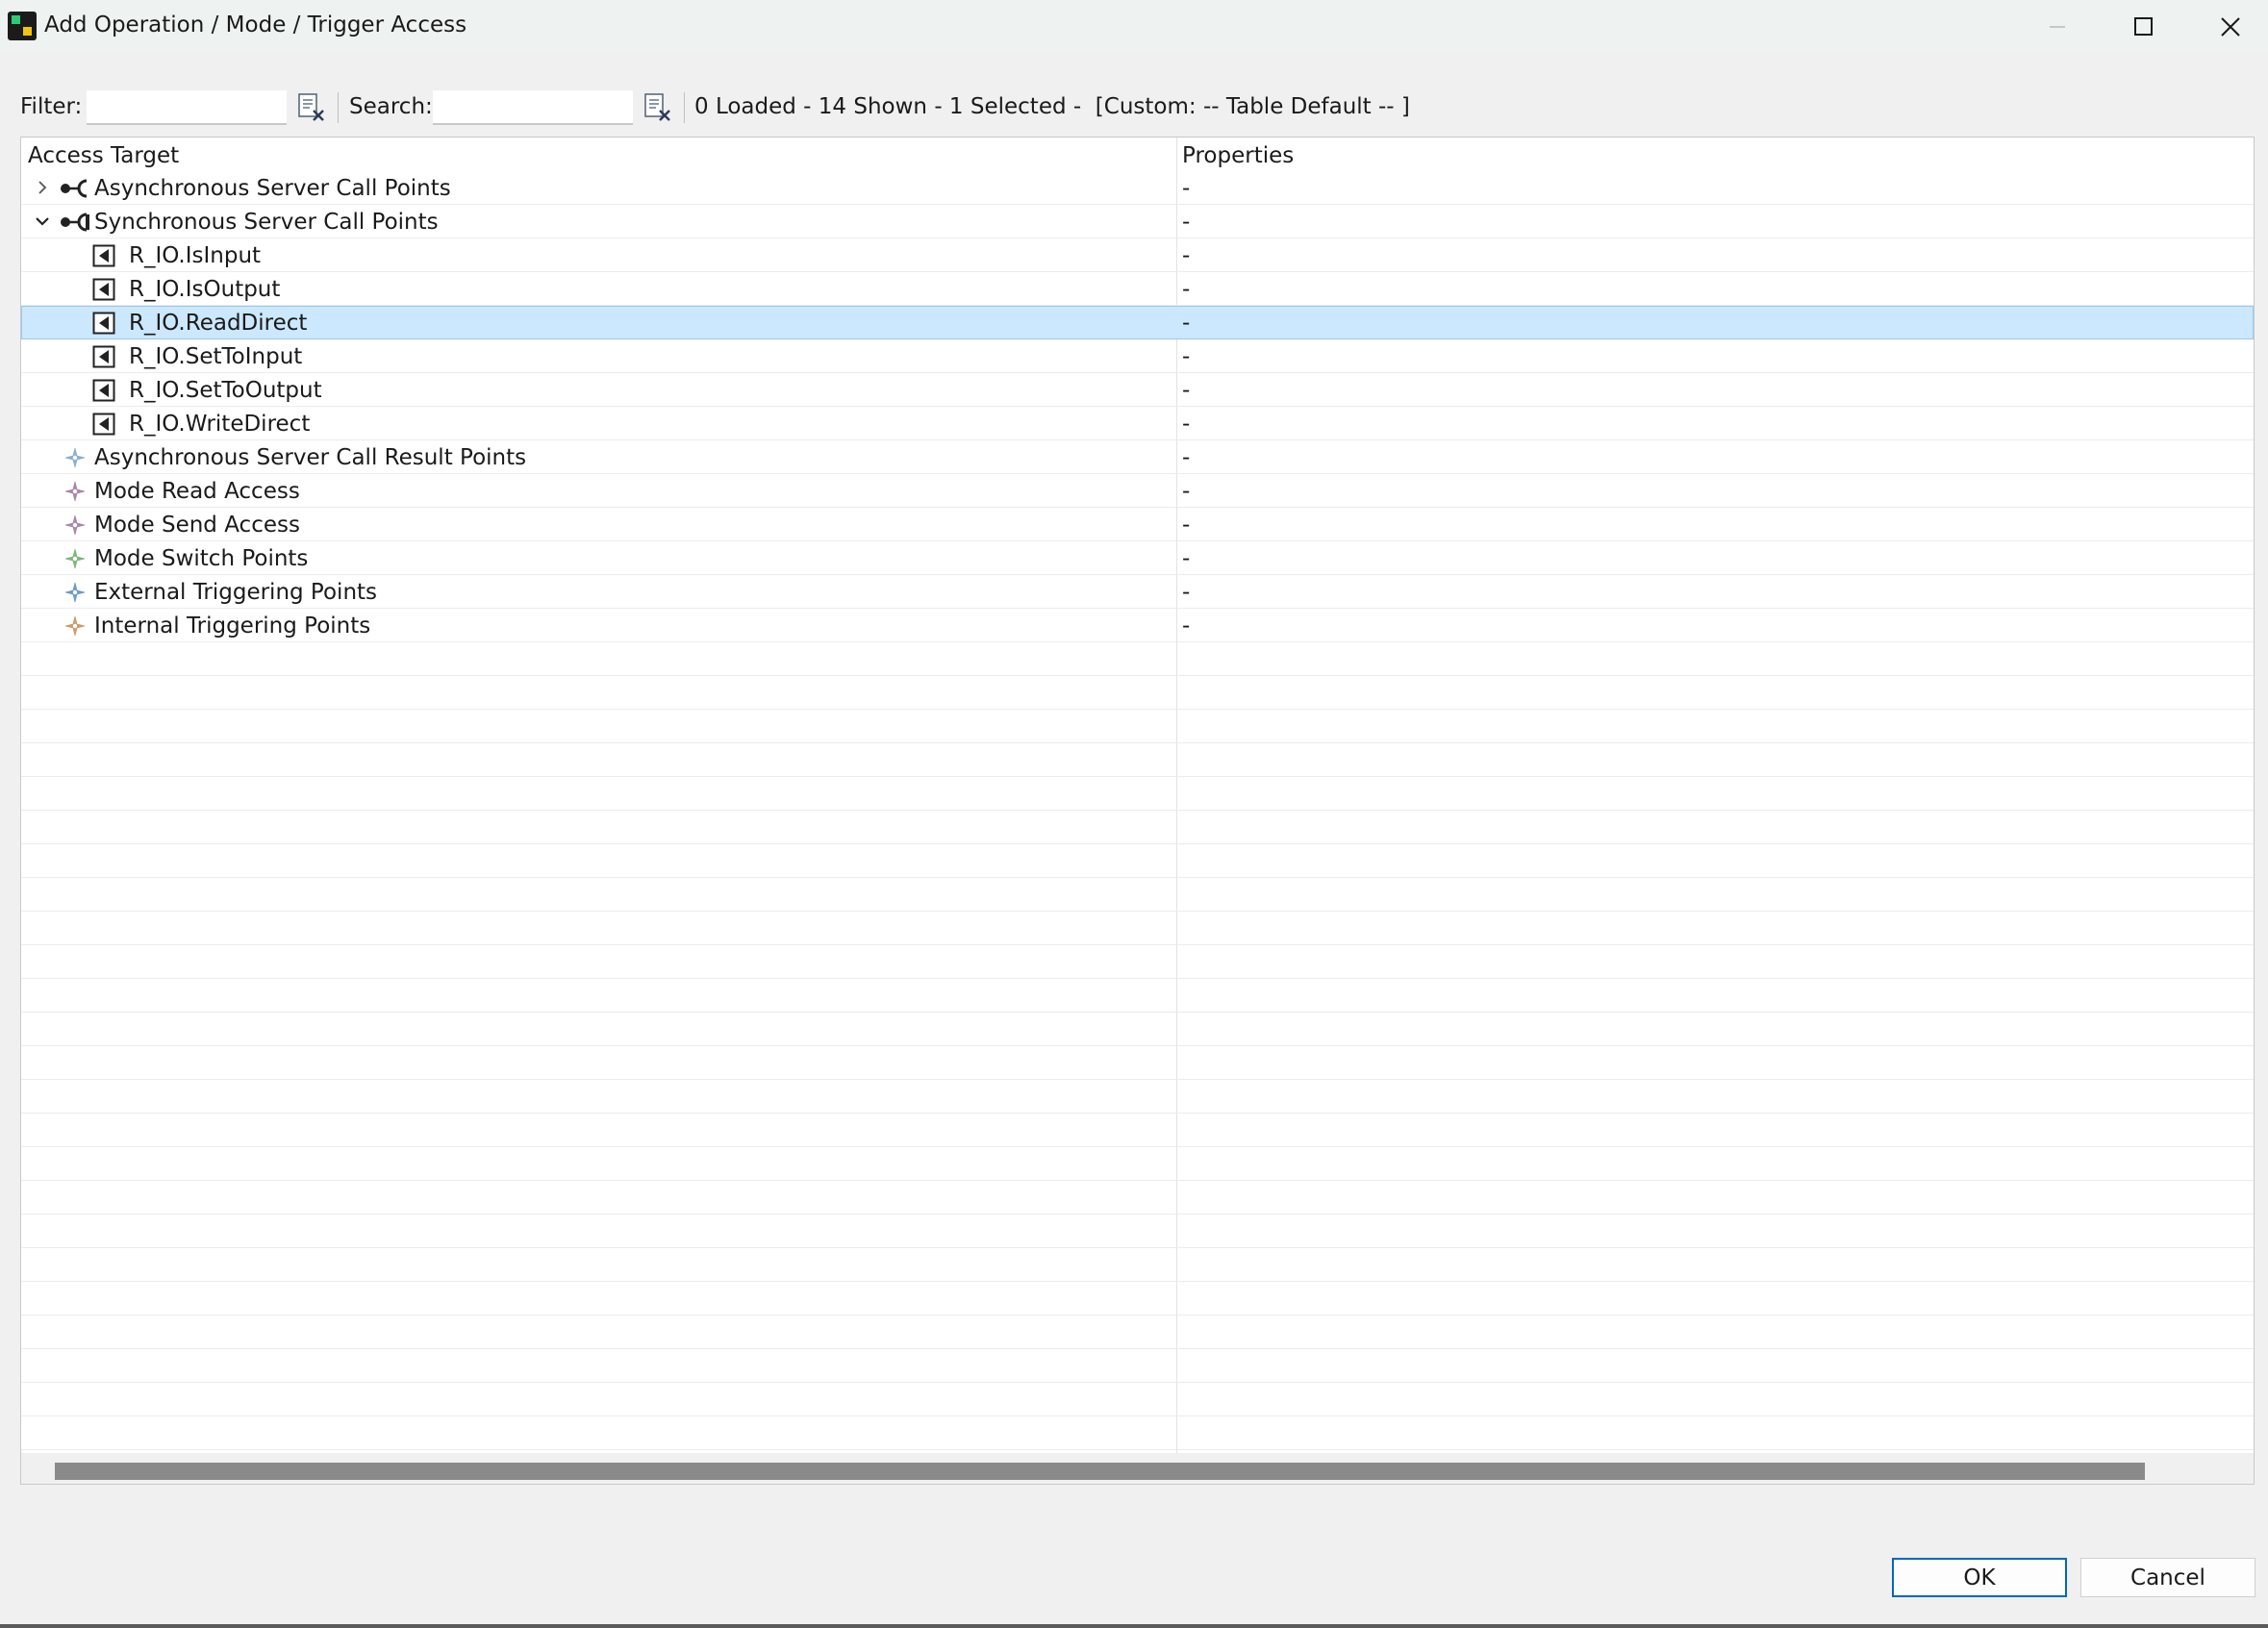 This screenshot has height=1628, width=2268. What do you see at coordinates (1137, 222) in the screenshot?
I see `table-row: Synchronous Server Call Points -` at bounding box center [1137, 222].